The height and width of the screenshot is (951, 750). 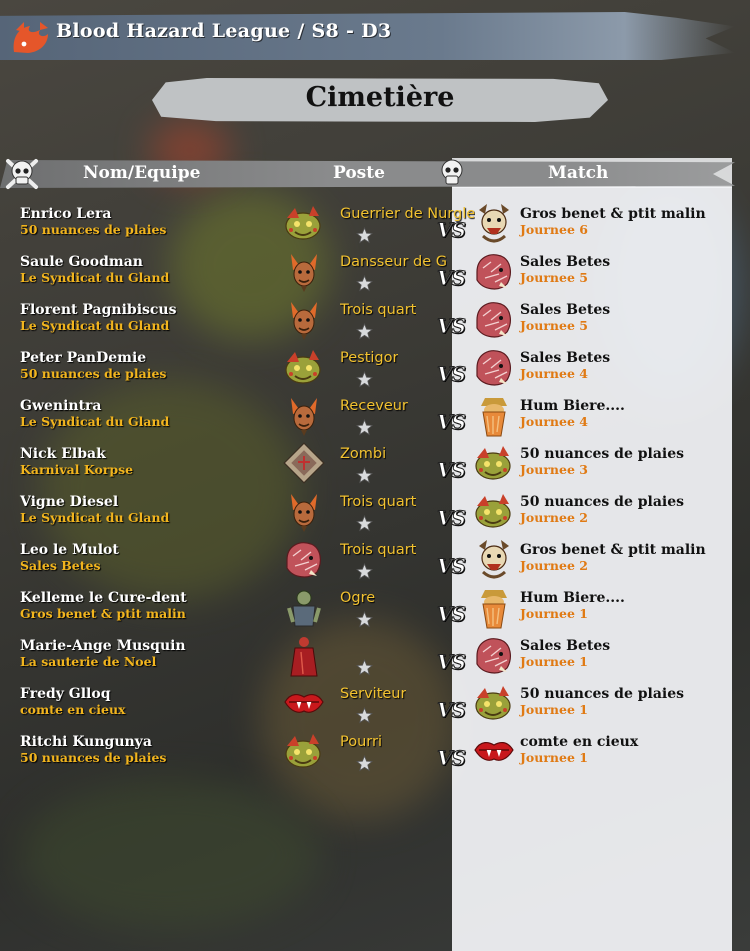 What do you see at coordinates (369, 358) in the screenshot?
I see `player-position: Pestigor` at bounding box center [369, 358].